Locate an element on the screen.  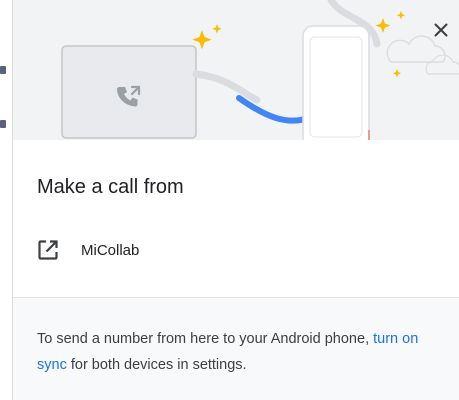
cloud-shape is located at coordinates (442, 64).